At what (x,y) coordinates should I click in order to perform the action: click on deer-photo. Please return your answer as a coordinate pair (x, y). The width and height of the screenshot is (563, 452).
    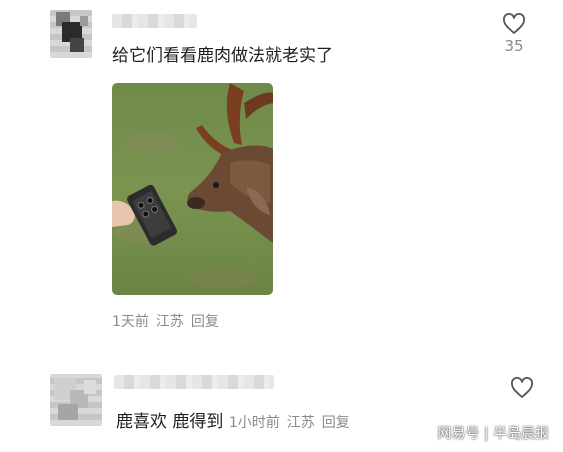
    Looking at the image, I should click on (192, 189).